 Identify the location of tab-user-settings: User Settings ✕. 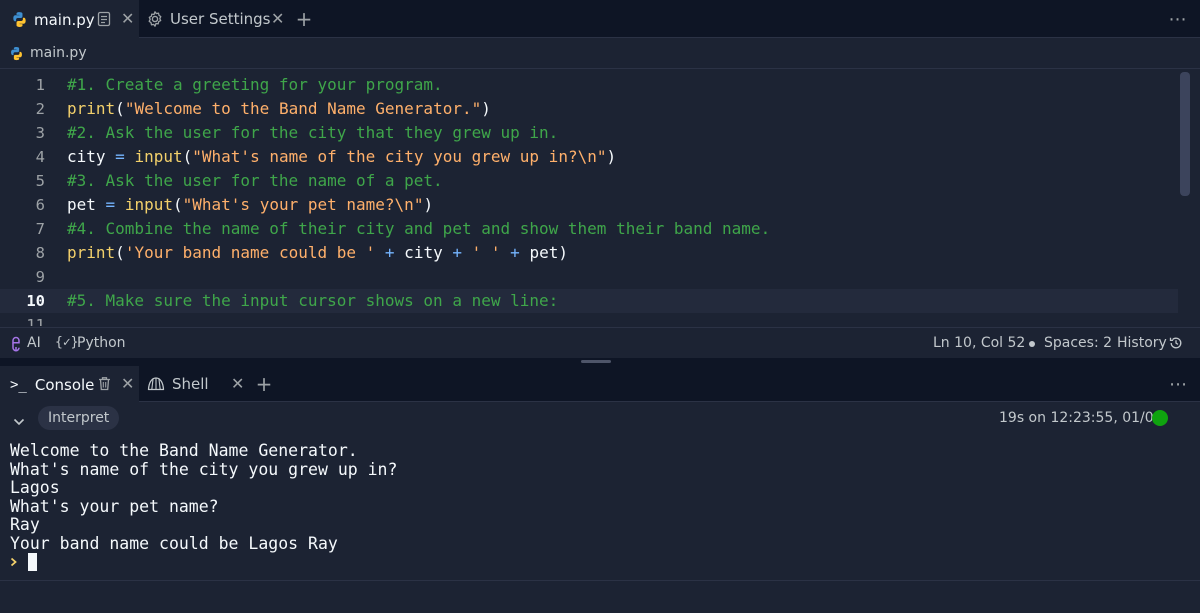
(215, 19).